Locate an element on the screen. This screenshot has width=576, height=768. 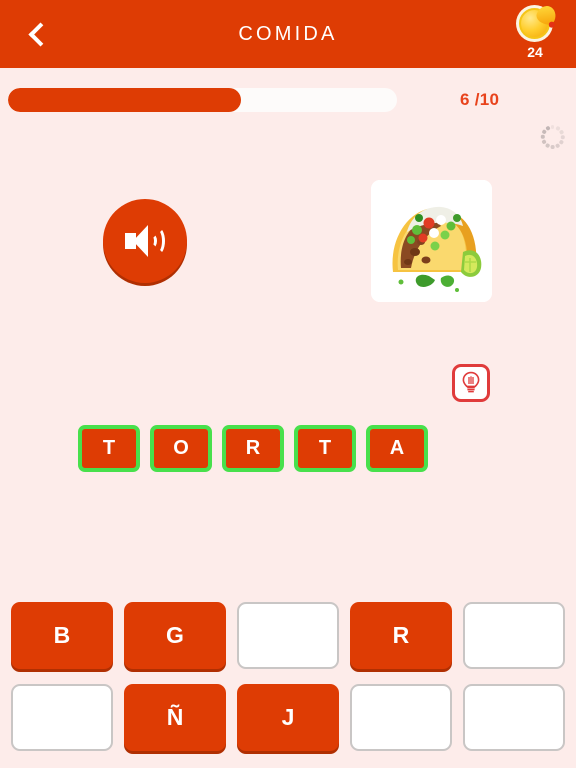
back-button is located at coordinates (37, 34).